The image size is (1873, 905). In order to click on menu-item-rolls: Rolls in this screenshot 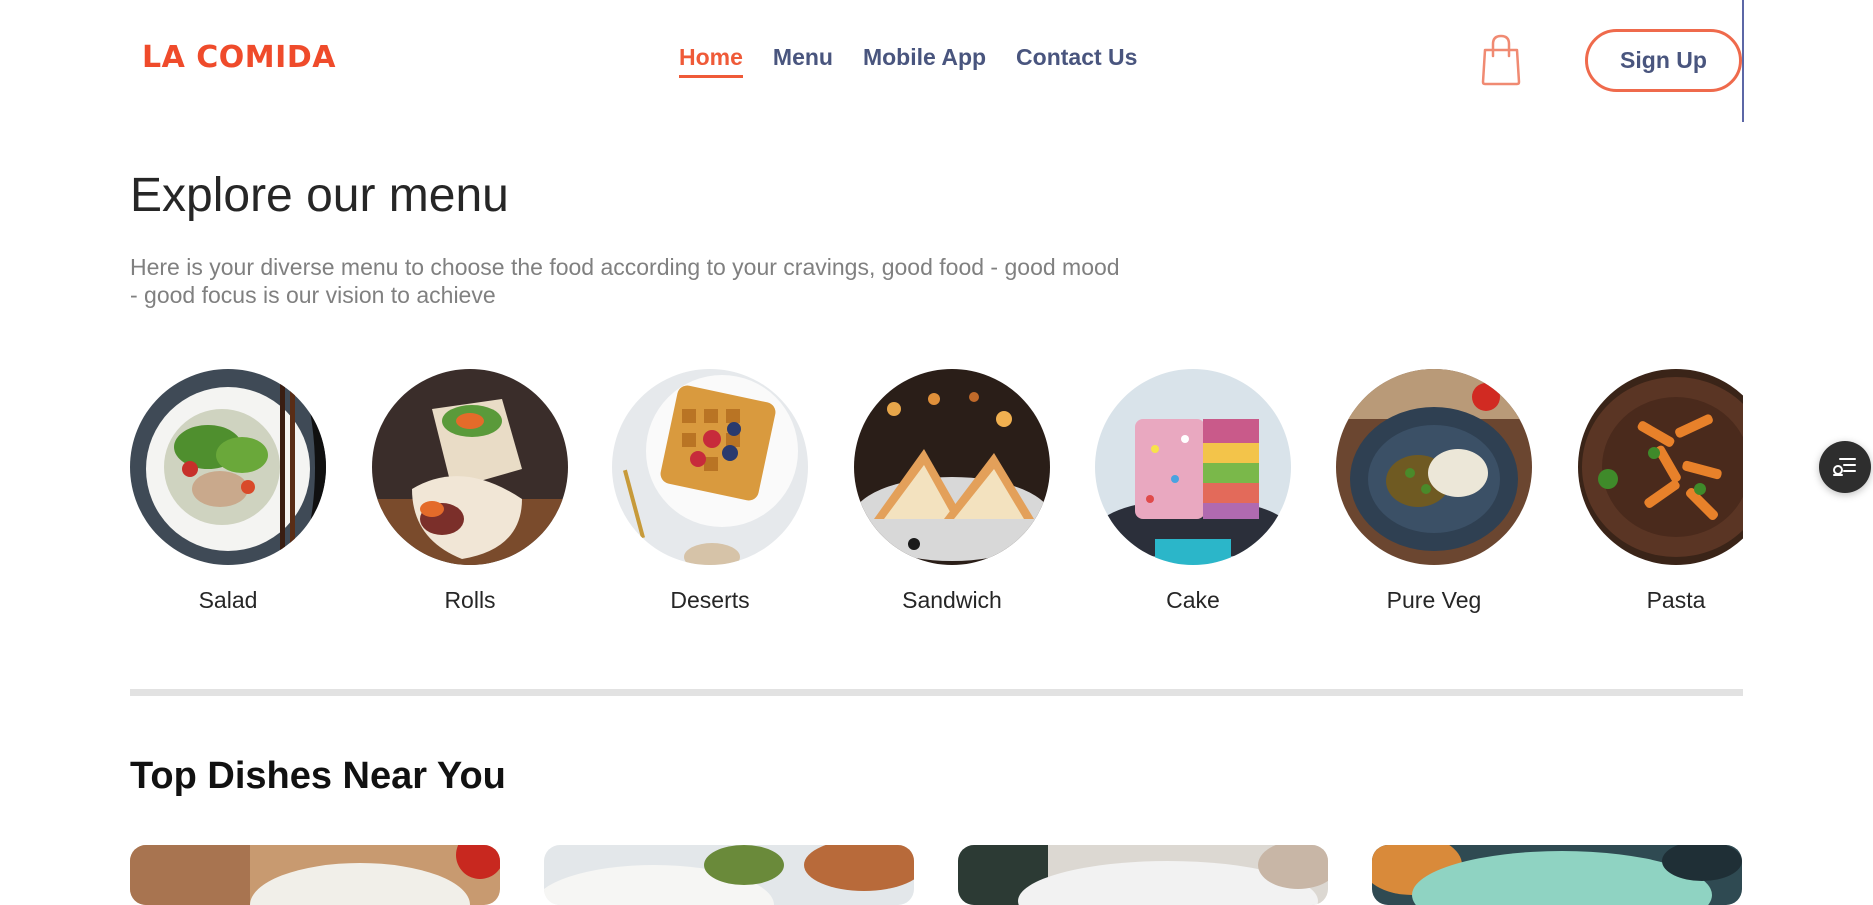, I will do `click(470, 491)`.